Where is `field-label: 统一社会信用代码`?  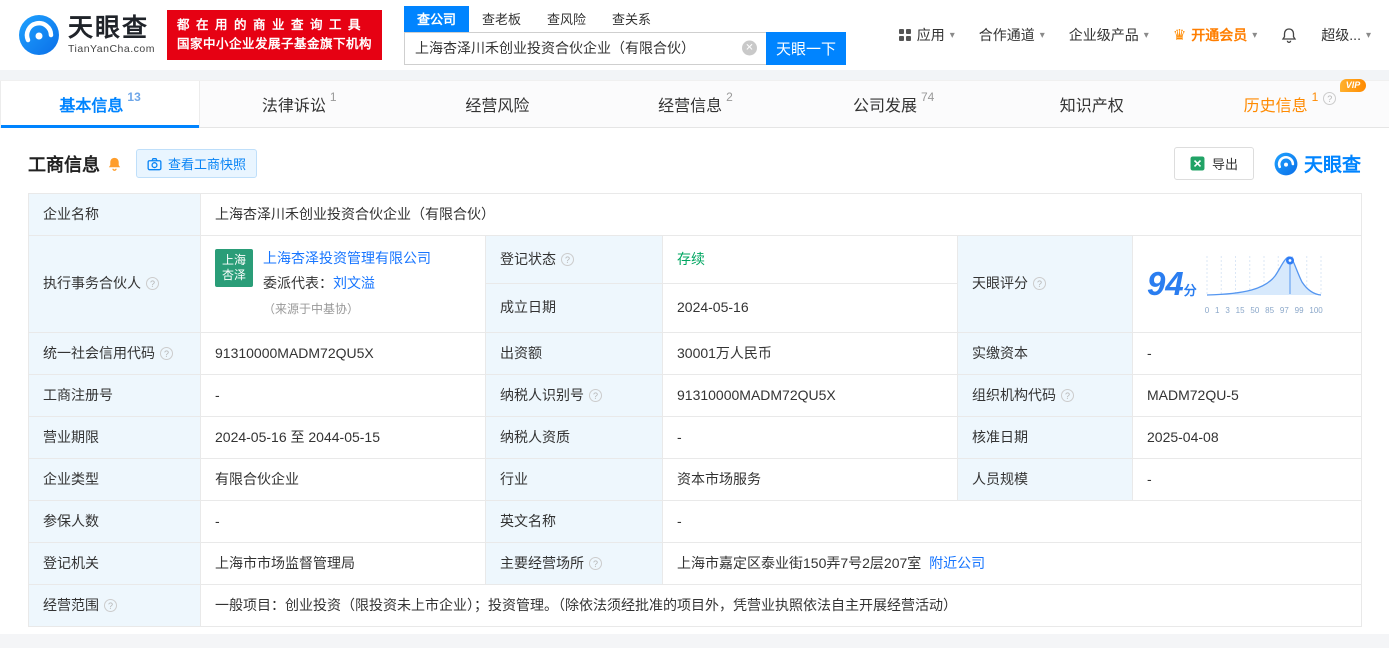
field-label: 统一社会信用代码 is located at coordinates (99, 352).